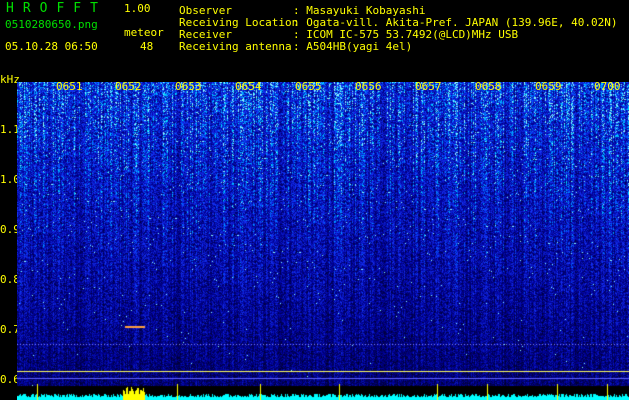  Describe the element at coordinates (235, 46) in the screenshot. I see `info-antenna-key: Receiving antenna` at that location.